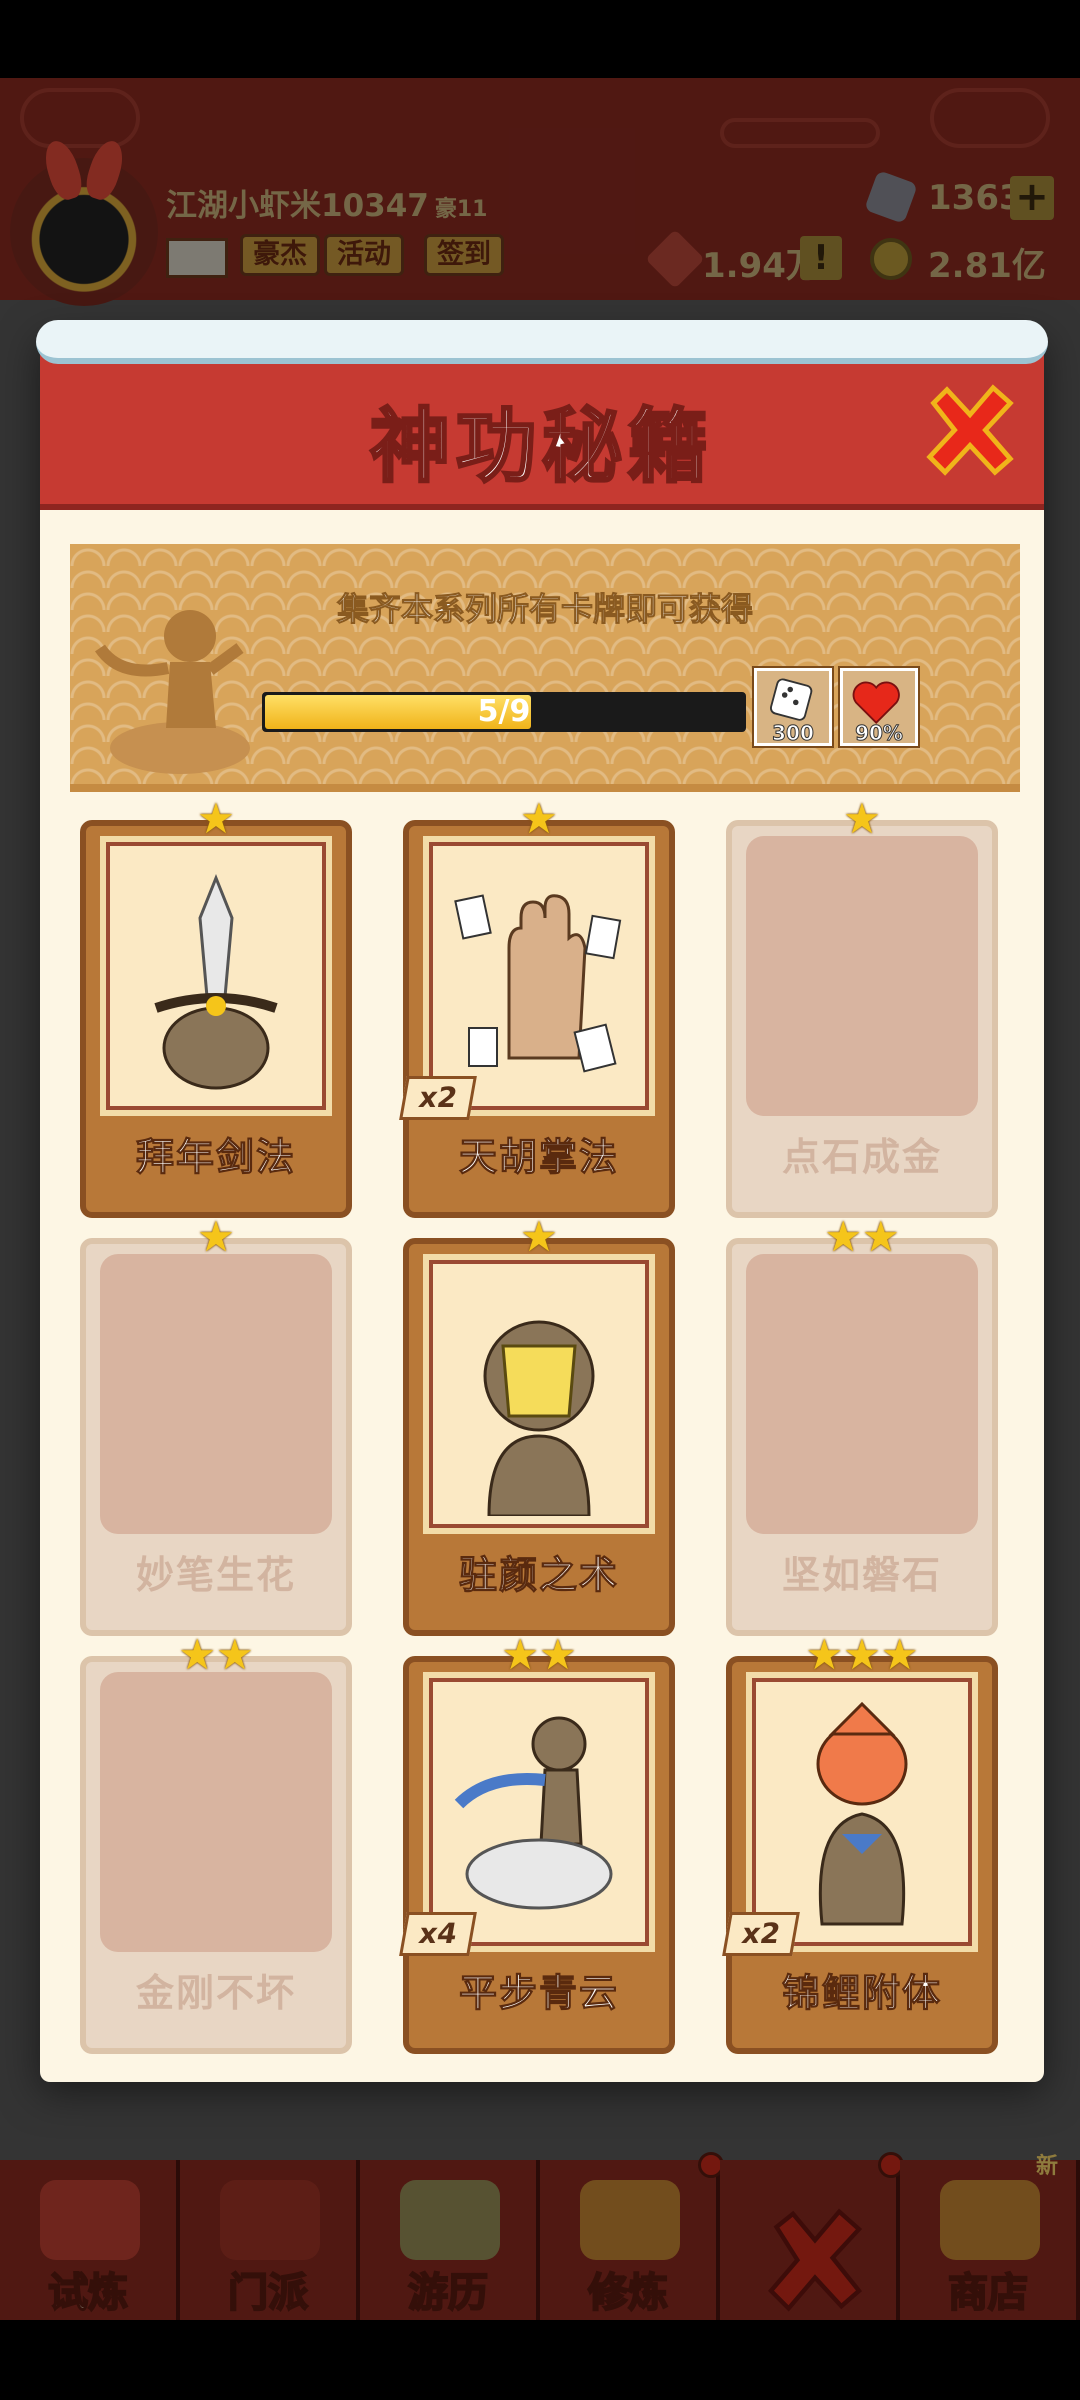 The image size is (1080, 2400). I want to click on koi-fish-icon, so click(862, 1813).